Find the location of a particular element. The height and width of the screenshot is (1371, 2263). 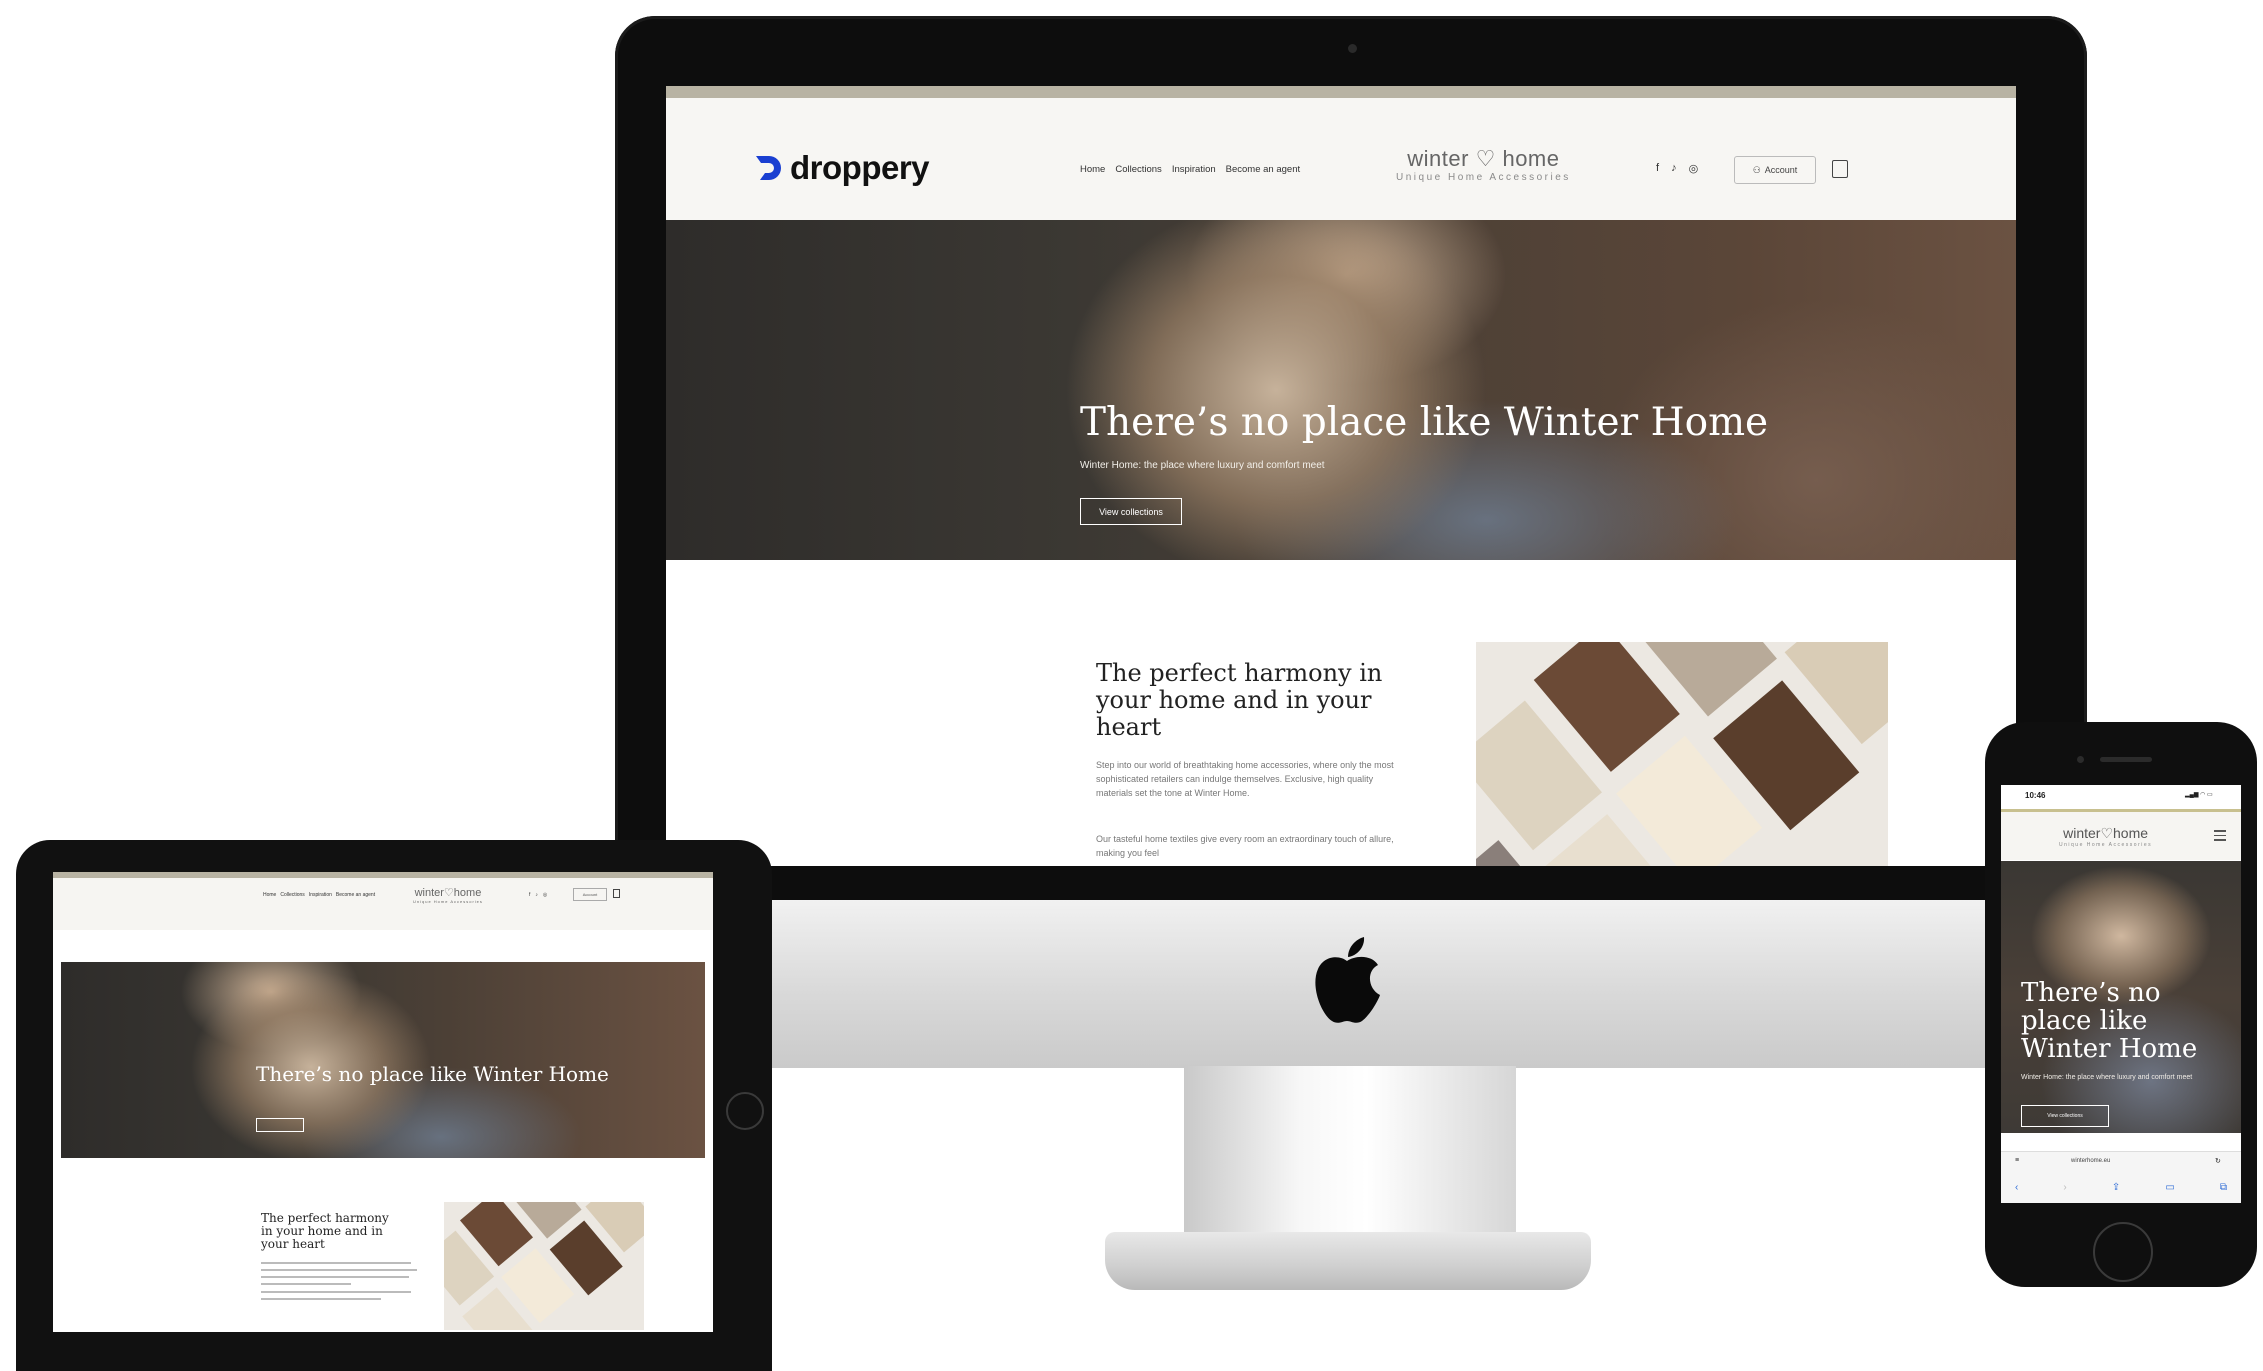

iphone-view-collections-button: View collections is located at coordinates (2065, 1116).